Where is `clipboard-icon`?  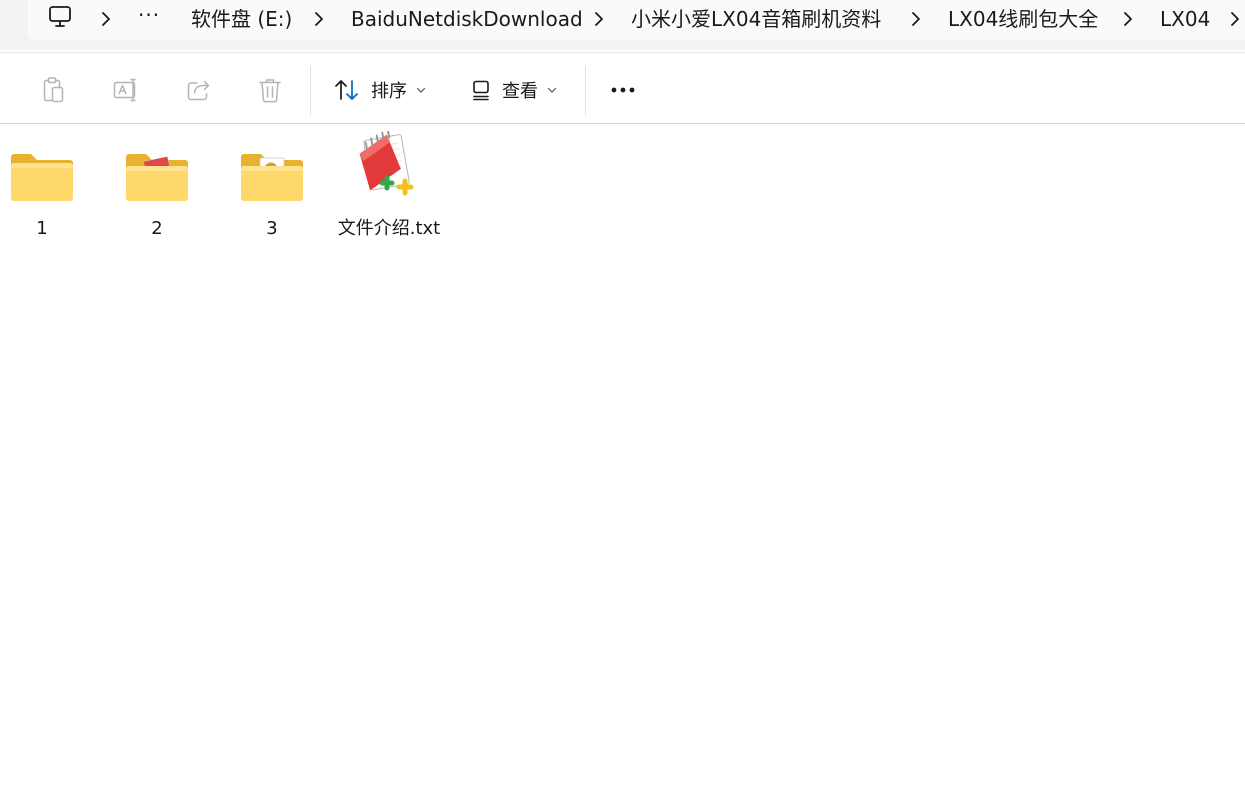 clipboard-icon is located at coordinates (54, 90).